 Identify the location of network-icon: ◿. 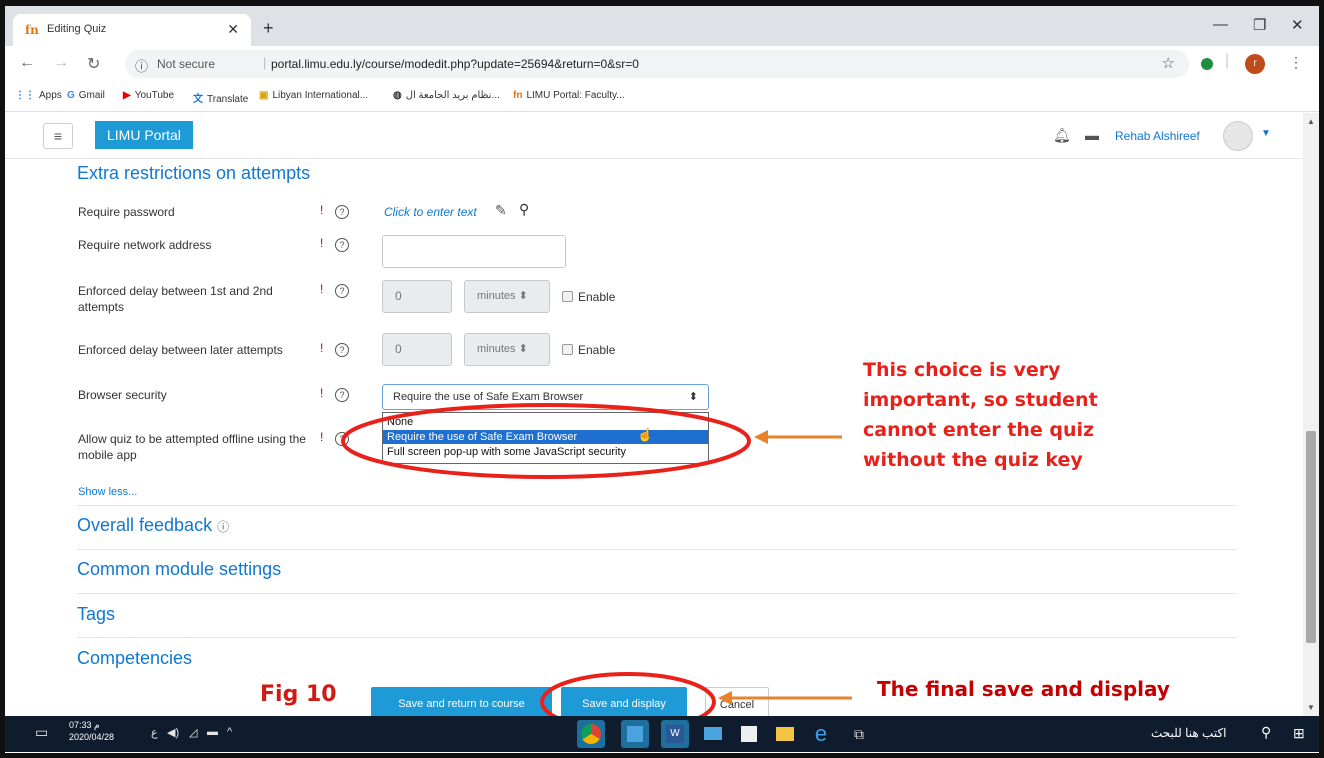
(193, 732).